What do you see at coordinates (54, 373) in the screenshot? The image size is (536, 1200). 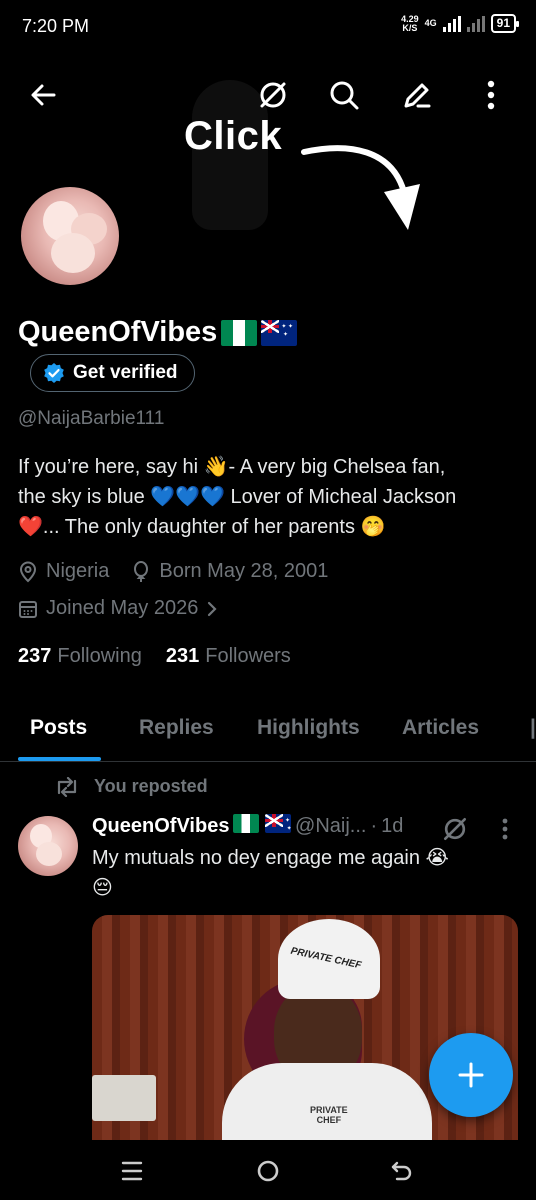 I see `verified-badge-icon` at bounding box center [54, 373].